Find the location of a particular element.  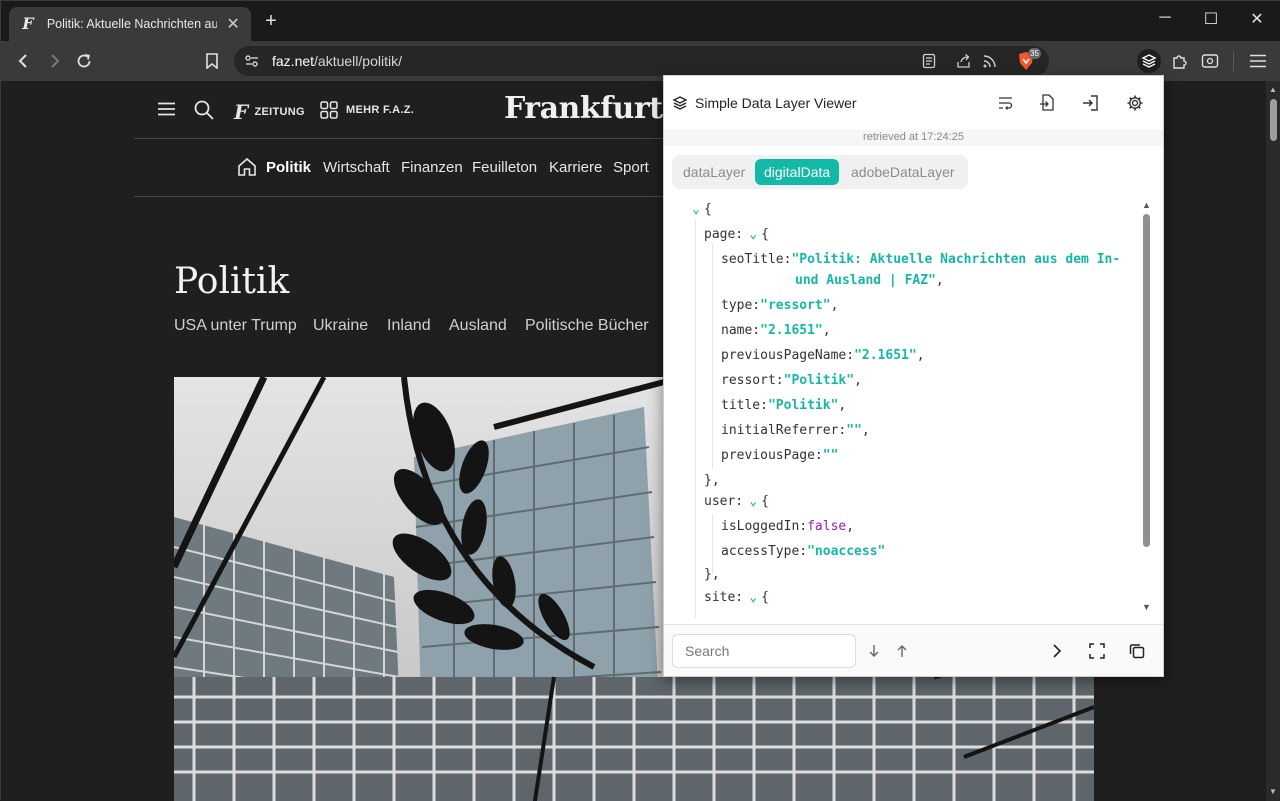

page-scrollbar: ▲ ▼ is located at coordinates (1273, 441).